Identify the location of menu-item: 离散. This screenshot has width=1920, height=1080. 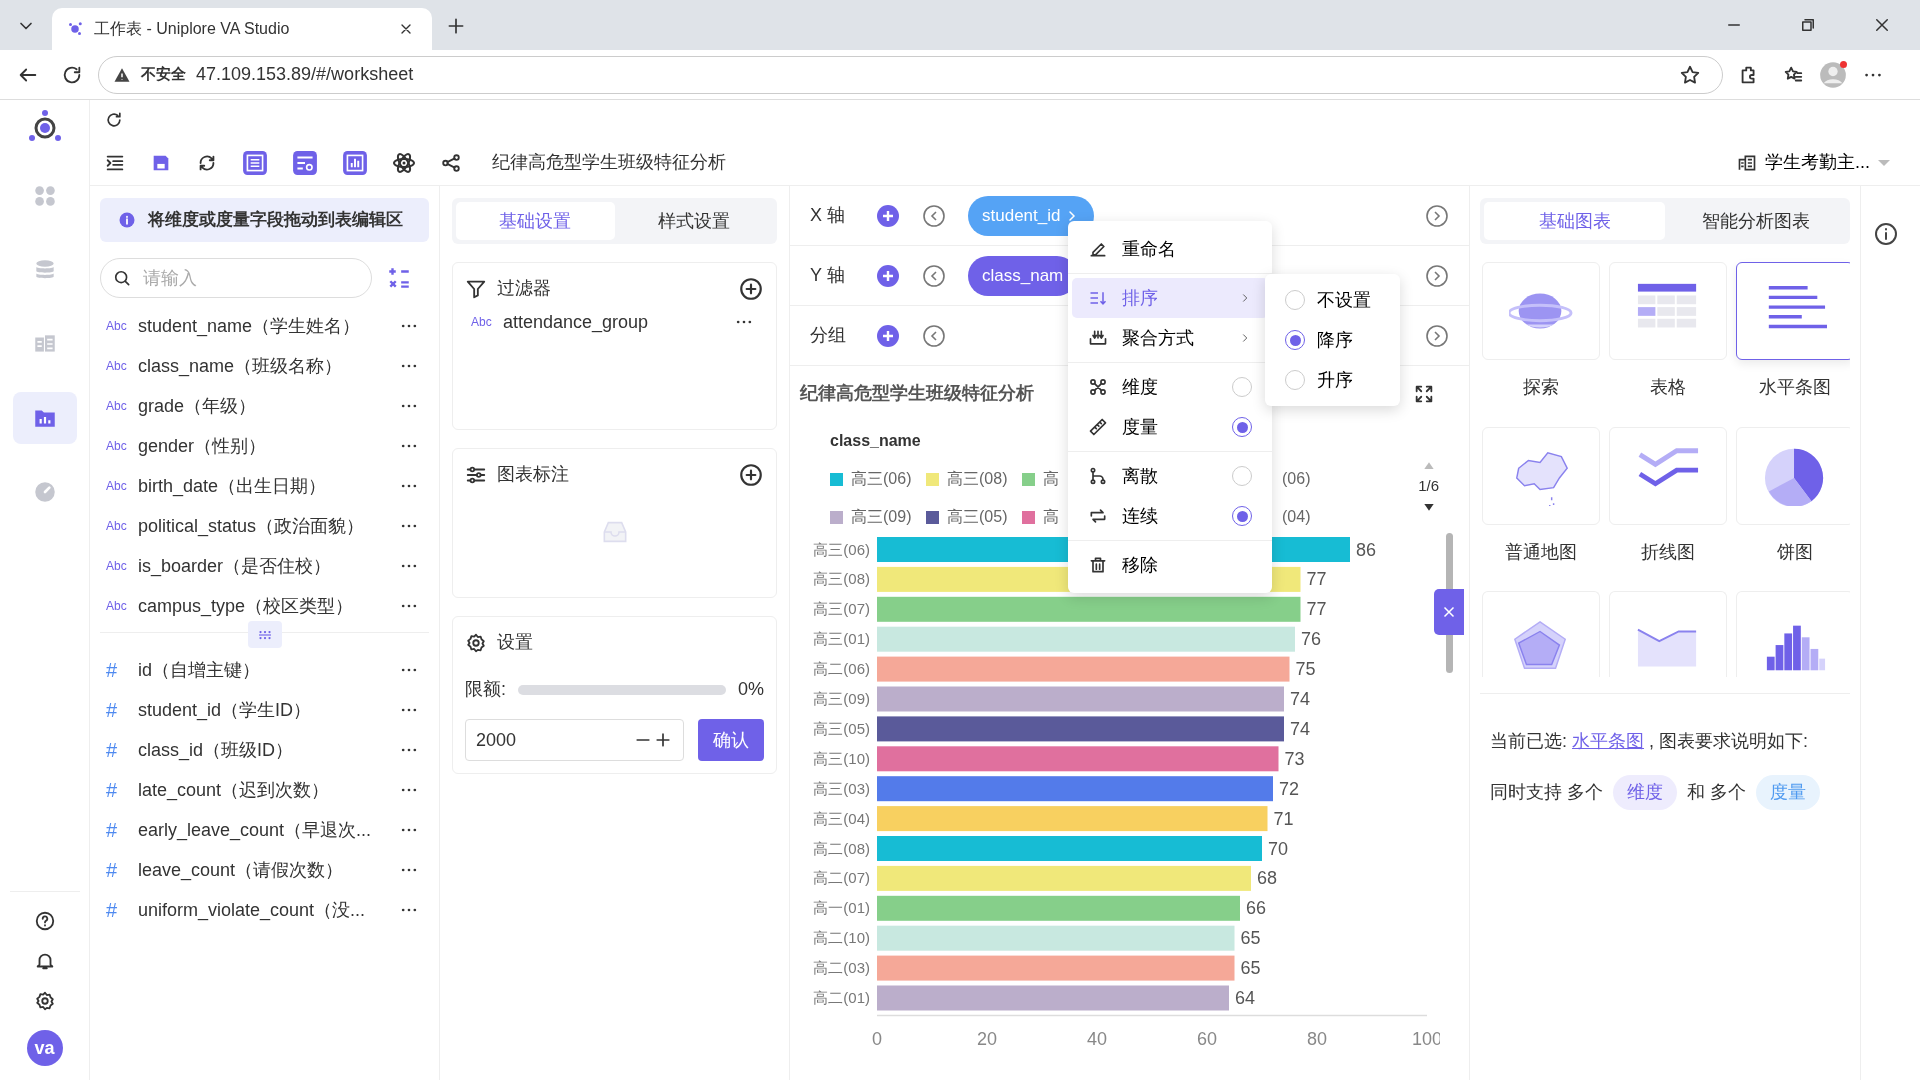
(1170, 476).